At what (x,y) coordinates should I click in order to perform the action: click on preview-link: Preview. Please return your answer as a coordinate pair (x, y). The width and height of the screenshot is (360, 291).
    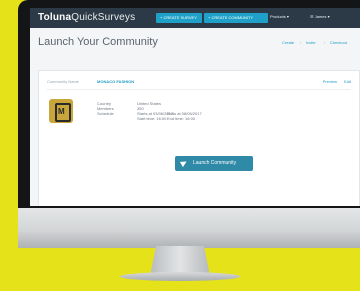
    Looking at the image, I should click on (330, 81).